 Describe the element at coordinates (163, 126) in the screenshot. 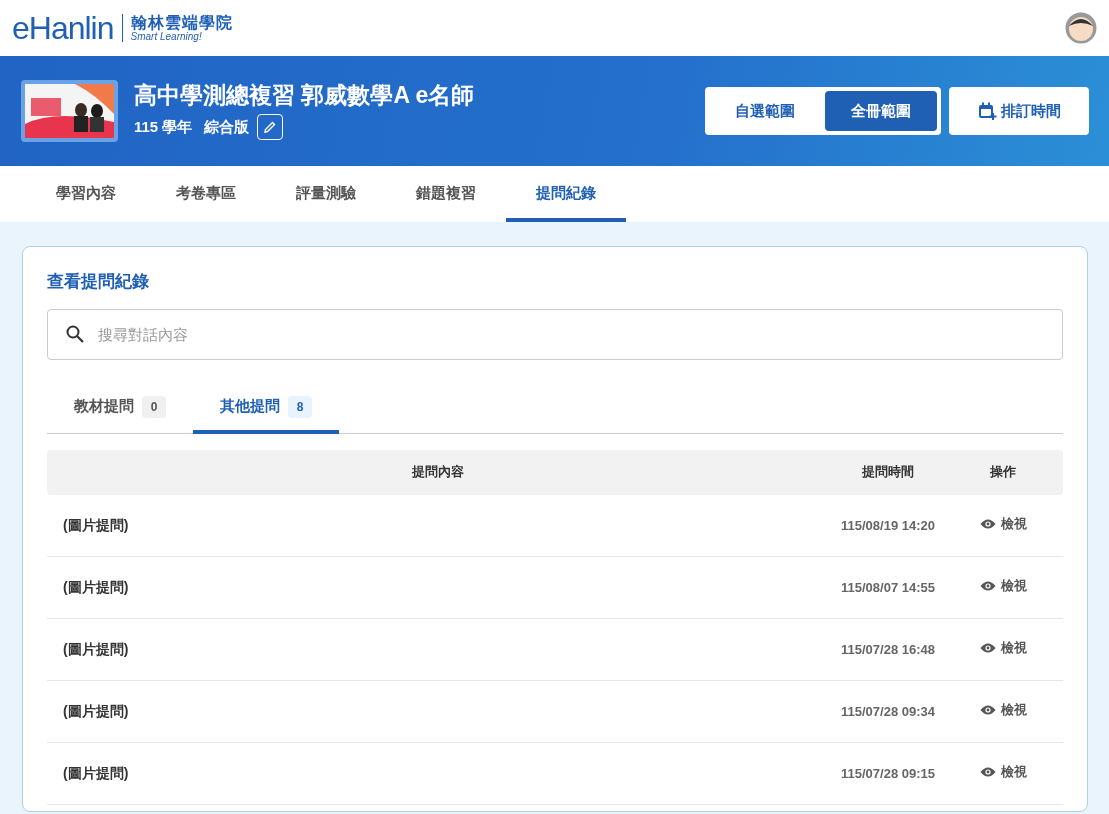

I see `school-year: 115 學年` at that location.